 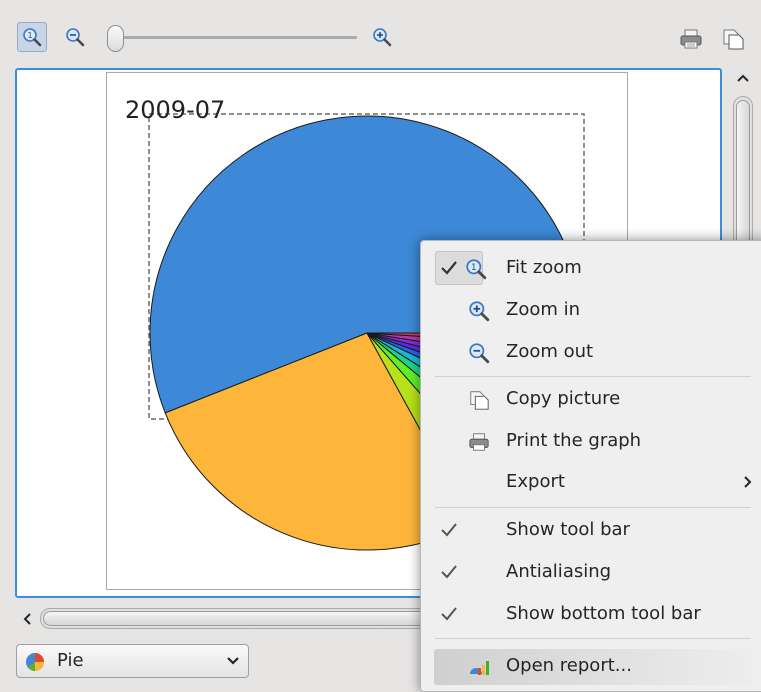 I want to click on menu-item-export: Export, so click(x=586, y=482).